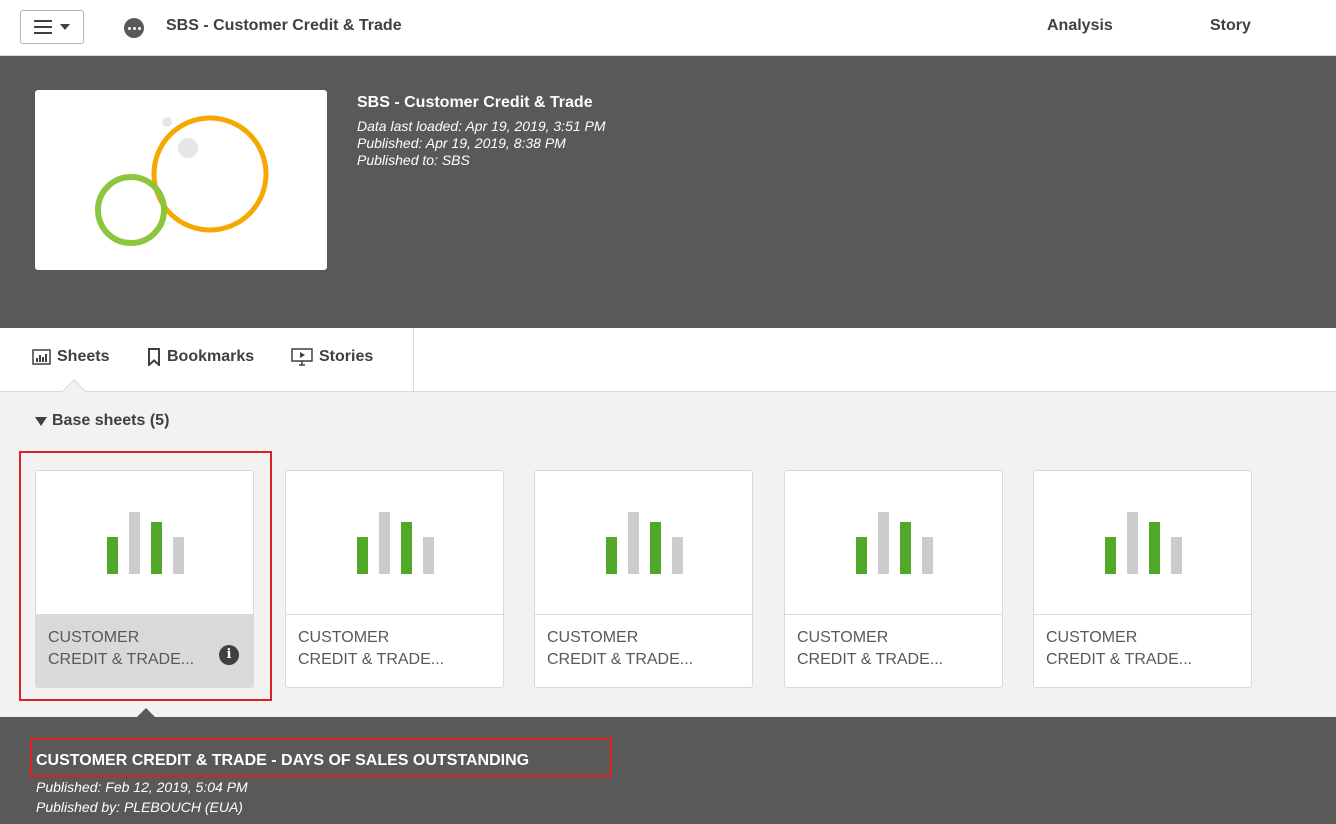 The height and width of the screenshot is (824, 1336). What do you see at coordinates (139, 807) in the screenshot?
I see `sheet-detail-published-by: Published by: PLEBOUCH (EUA)` at bounding box center [139, 807].